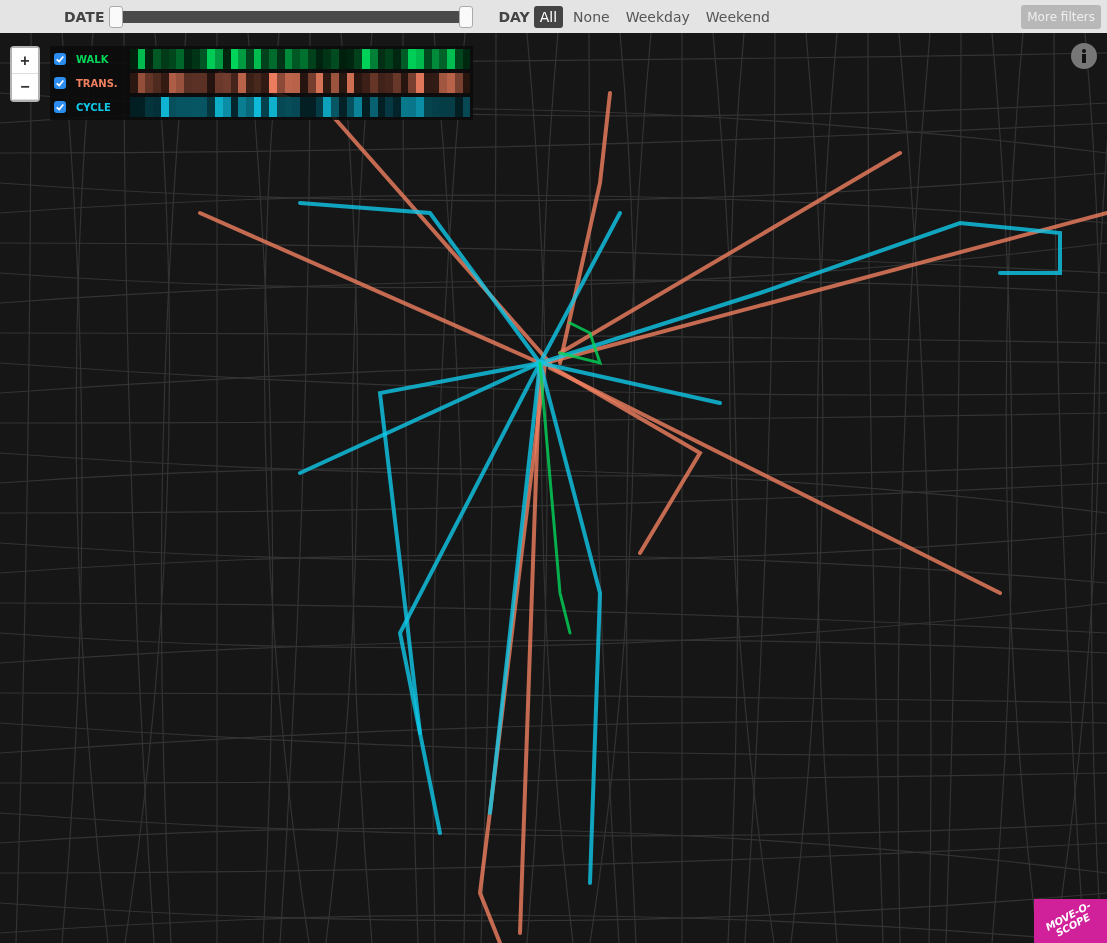 Image resolution: width=1107 pixels, height=943 pixels. Describe the element at coordinates (514, 16) in the screenshot. I see `day-label: DAY` at that location.